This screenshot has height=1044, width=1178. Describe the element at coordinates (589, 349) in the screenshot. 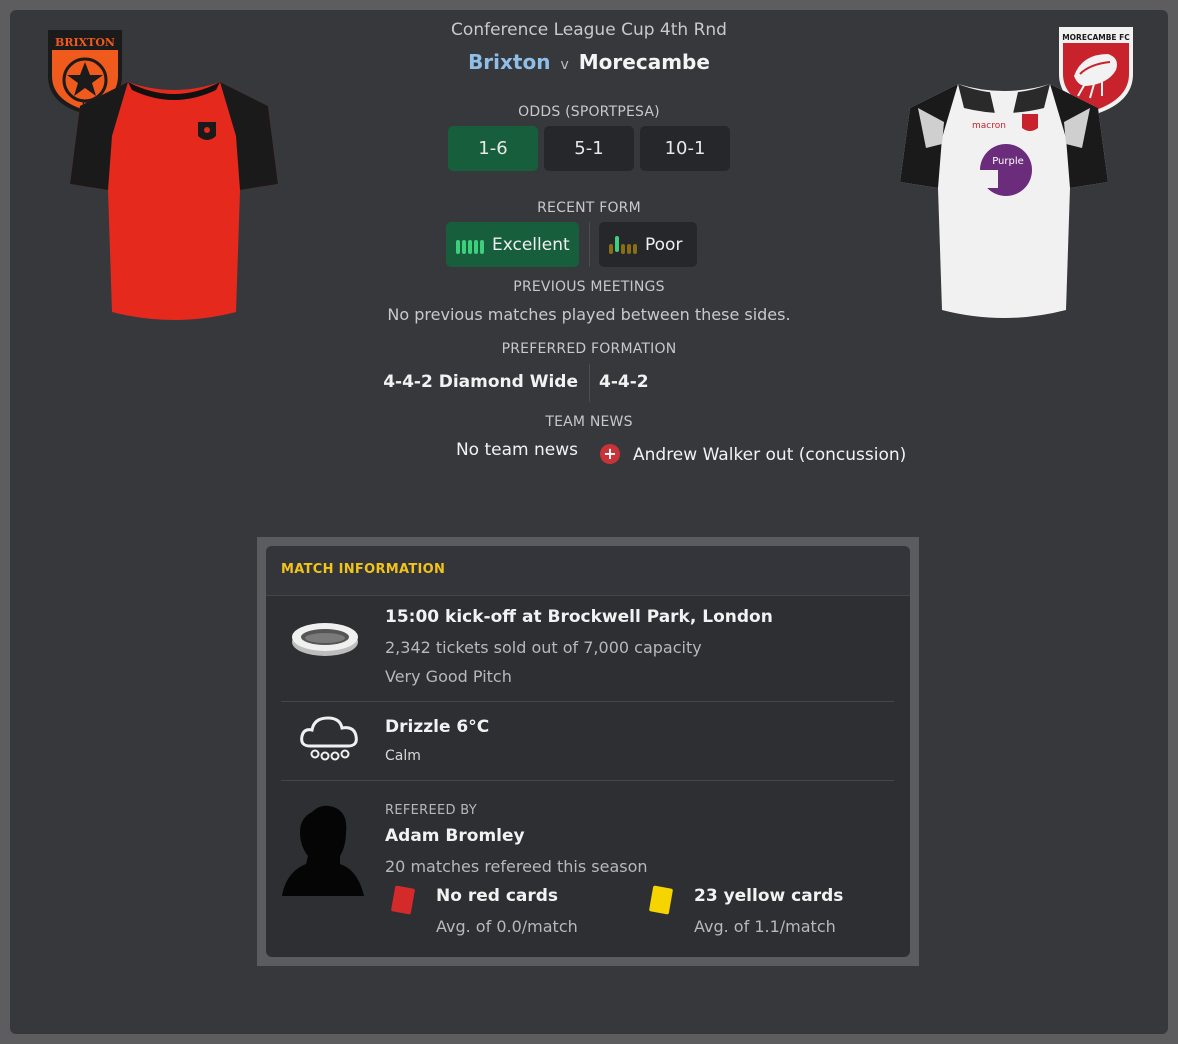

I see `preferred-formation-label: PREFERRED FORMATION` at that location.